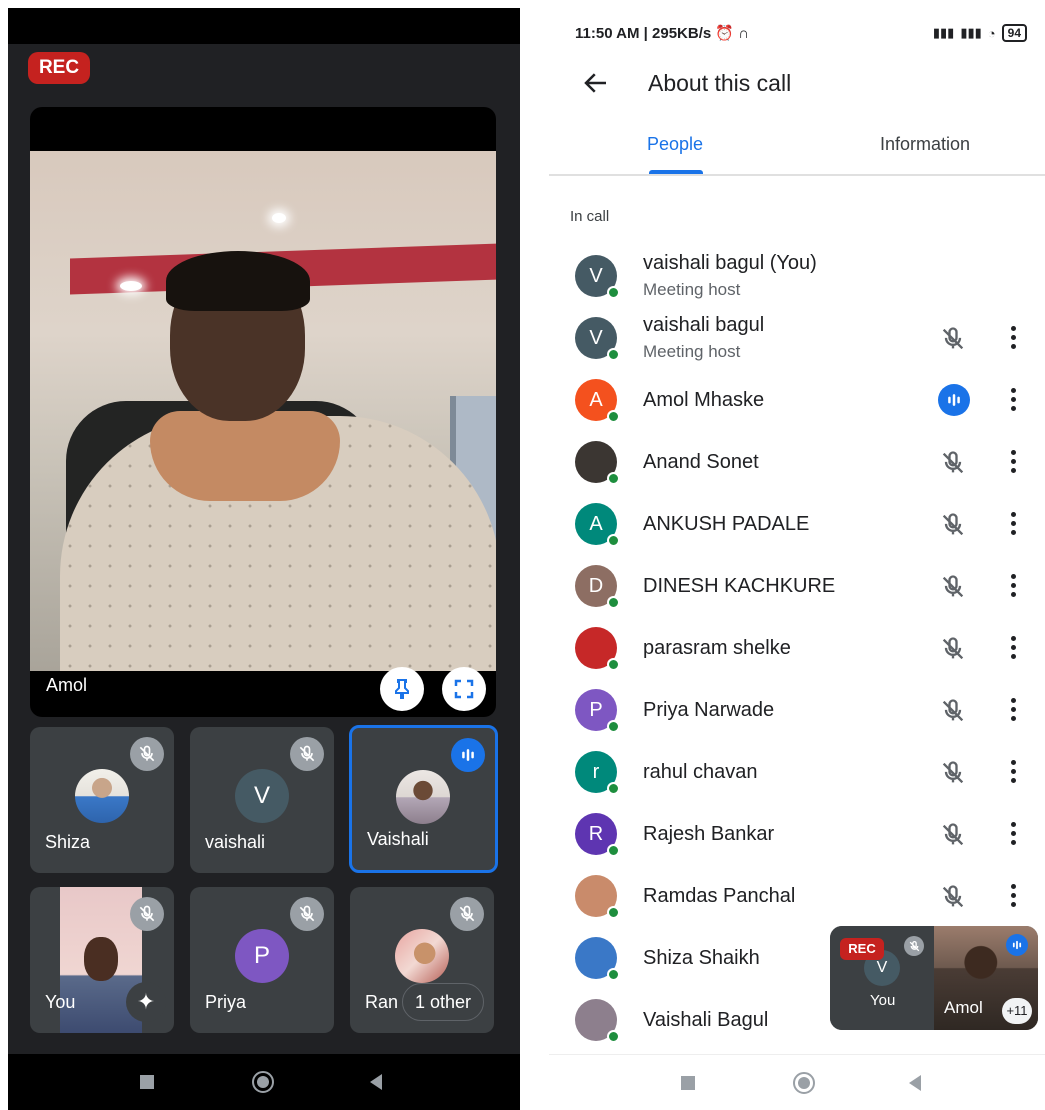 The height and width of the screenshot is (1110, 1045). What do you see at coordinates (797, 835) in the screenshot?
I see `participant-row: R Rajesh Bankar` at bounding box center [797, 835].